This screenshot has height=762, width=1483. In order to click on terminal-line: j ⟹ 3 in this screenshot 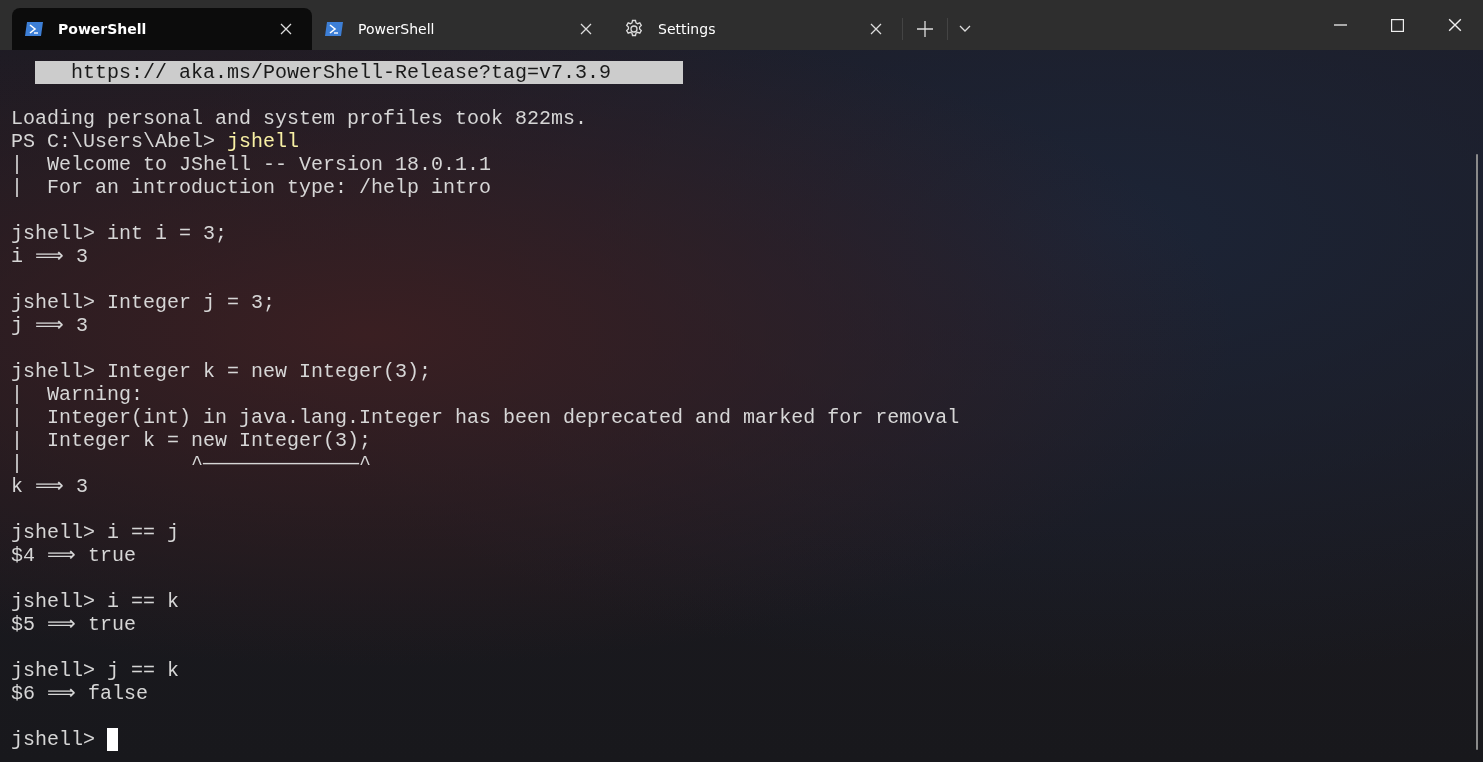, I will do `click(49, 325)`.